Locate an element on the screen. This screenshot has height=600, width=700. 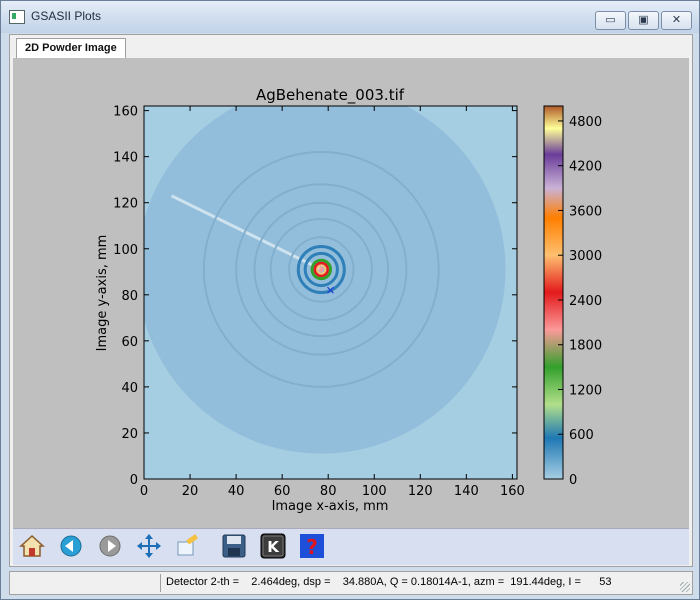
minimize-button: ▭ is located at coordinates (610, 20).